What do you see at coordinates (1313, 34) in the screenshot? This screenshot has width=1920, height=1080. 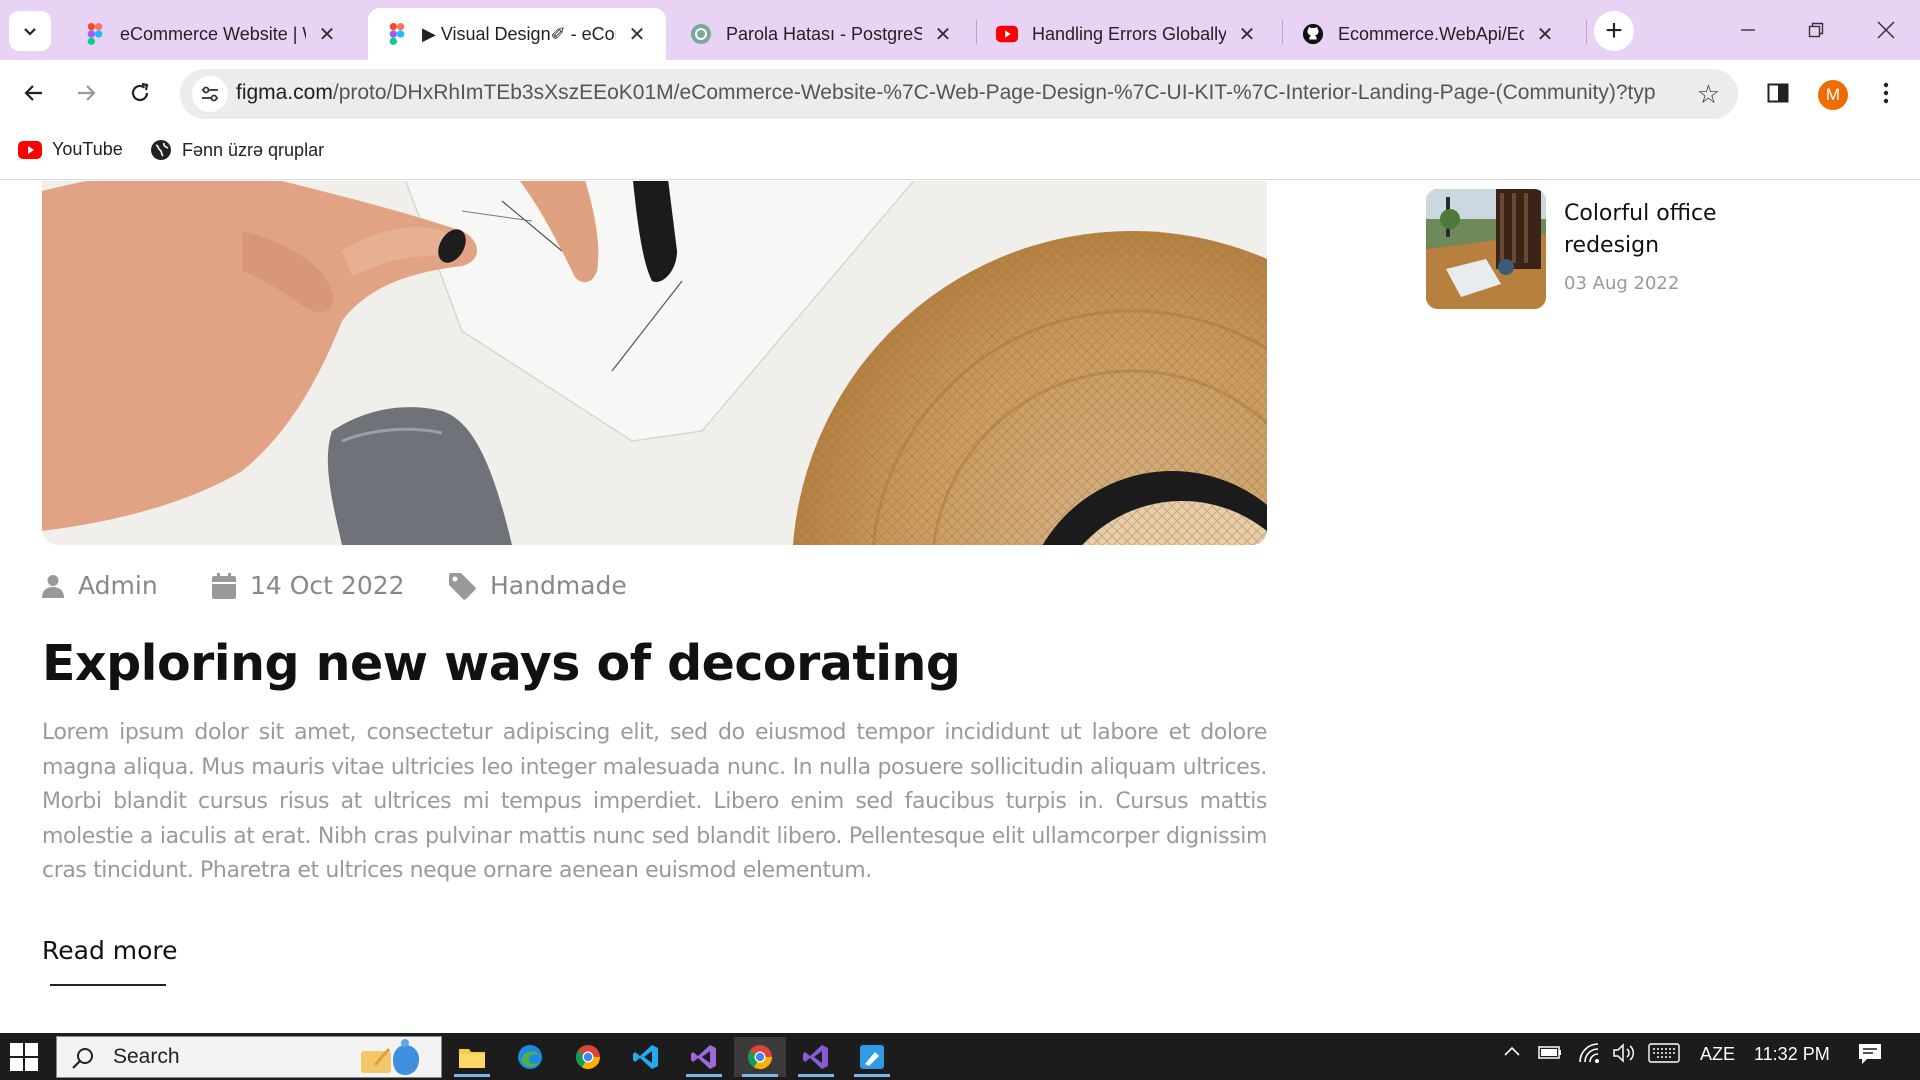 I see `github-icon` at bounding box center [1313, 34].